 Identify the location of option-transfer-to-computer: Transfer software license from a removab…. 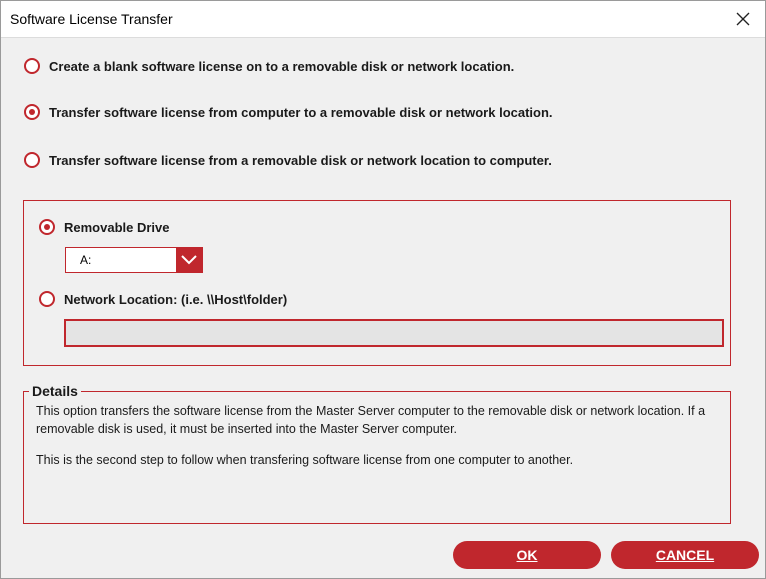
(288, 160).